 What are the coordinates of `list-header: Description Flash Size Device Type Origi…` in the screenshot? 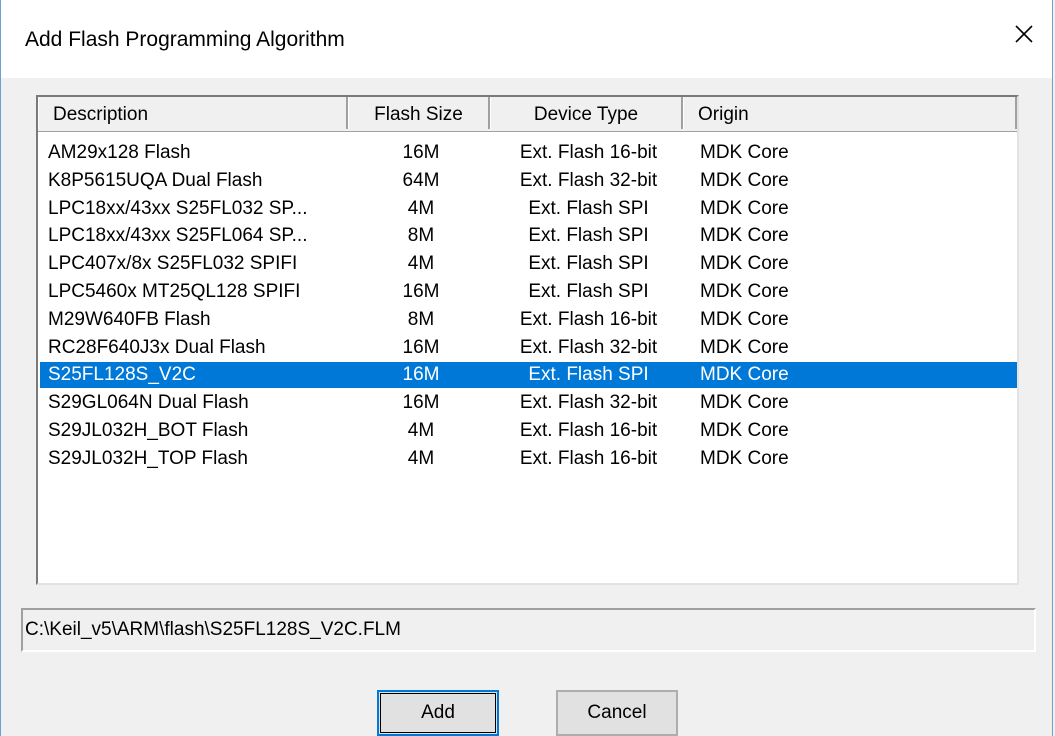 It's located at (527, 114).